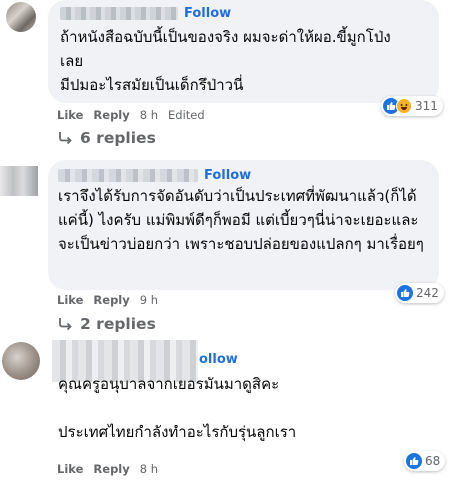 The width and height of the screenshot is (459, 480). Describe the element at coordinates (186, 115) in the screenshot. I see `edited-label: Edited` at that location.